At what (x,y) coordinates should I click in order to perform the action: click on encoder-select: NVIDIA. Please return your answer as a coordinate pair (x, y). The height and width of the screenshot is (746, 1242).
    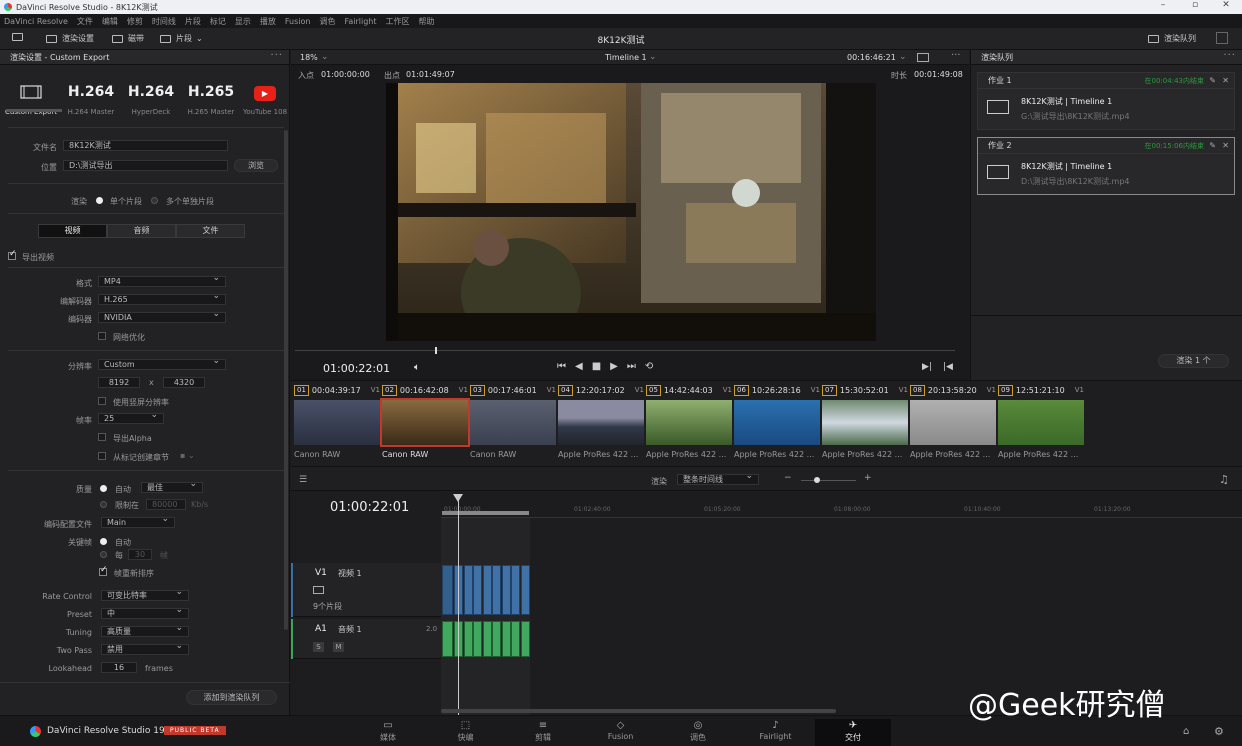
    Looking at the image, I should click on (162, 316).